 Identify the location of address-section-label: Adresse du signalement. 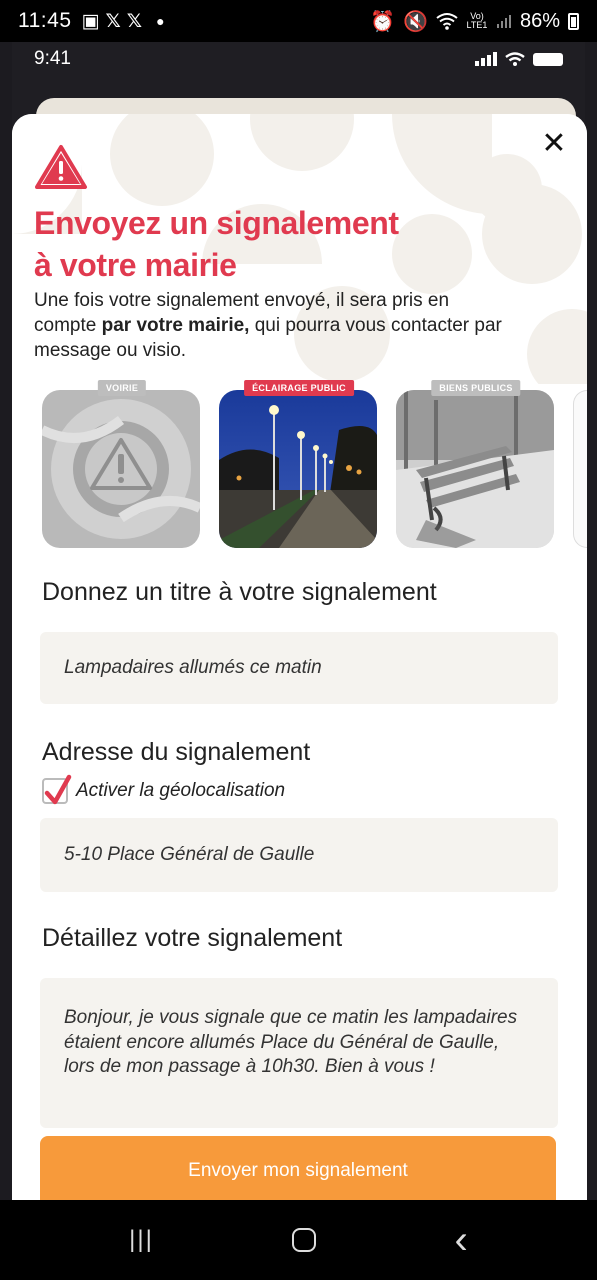
(176, 752).